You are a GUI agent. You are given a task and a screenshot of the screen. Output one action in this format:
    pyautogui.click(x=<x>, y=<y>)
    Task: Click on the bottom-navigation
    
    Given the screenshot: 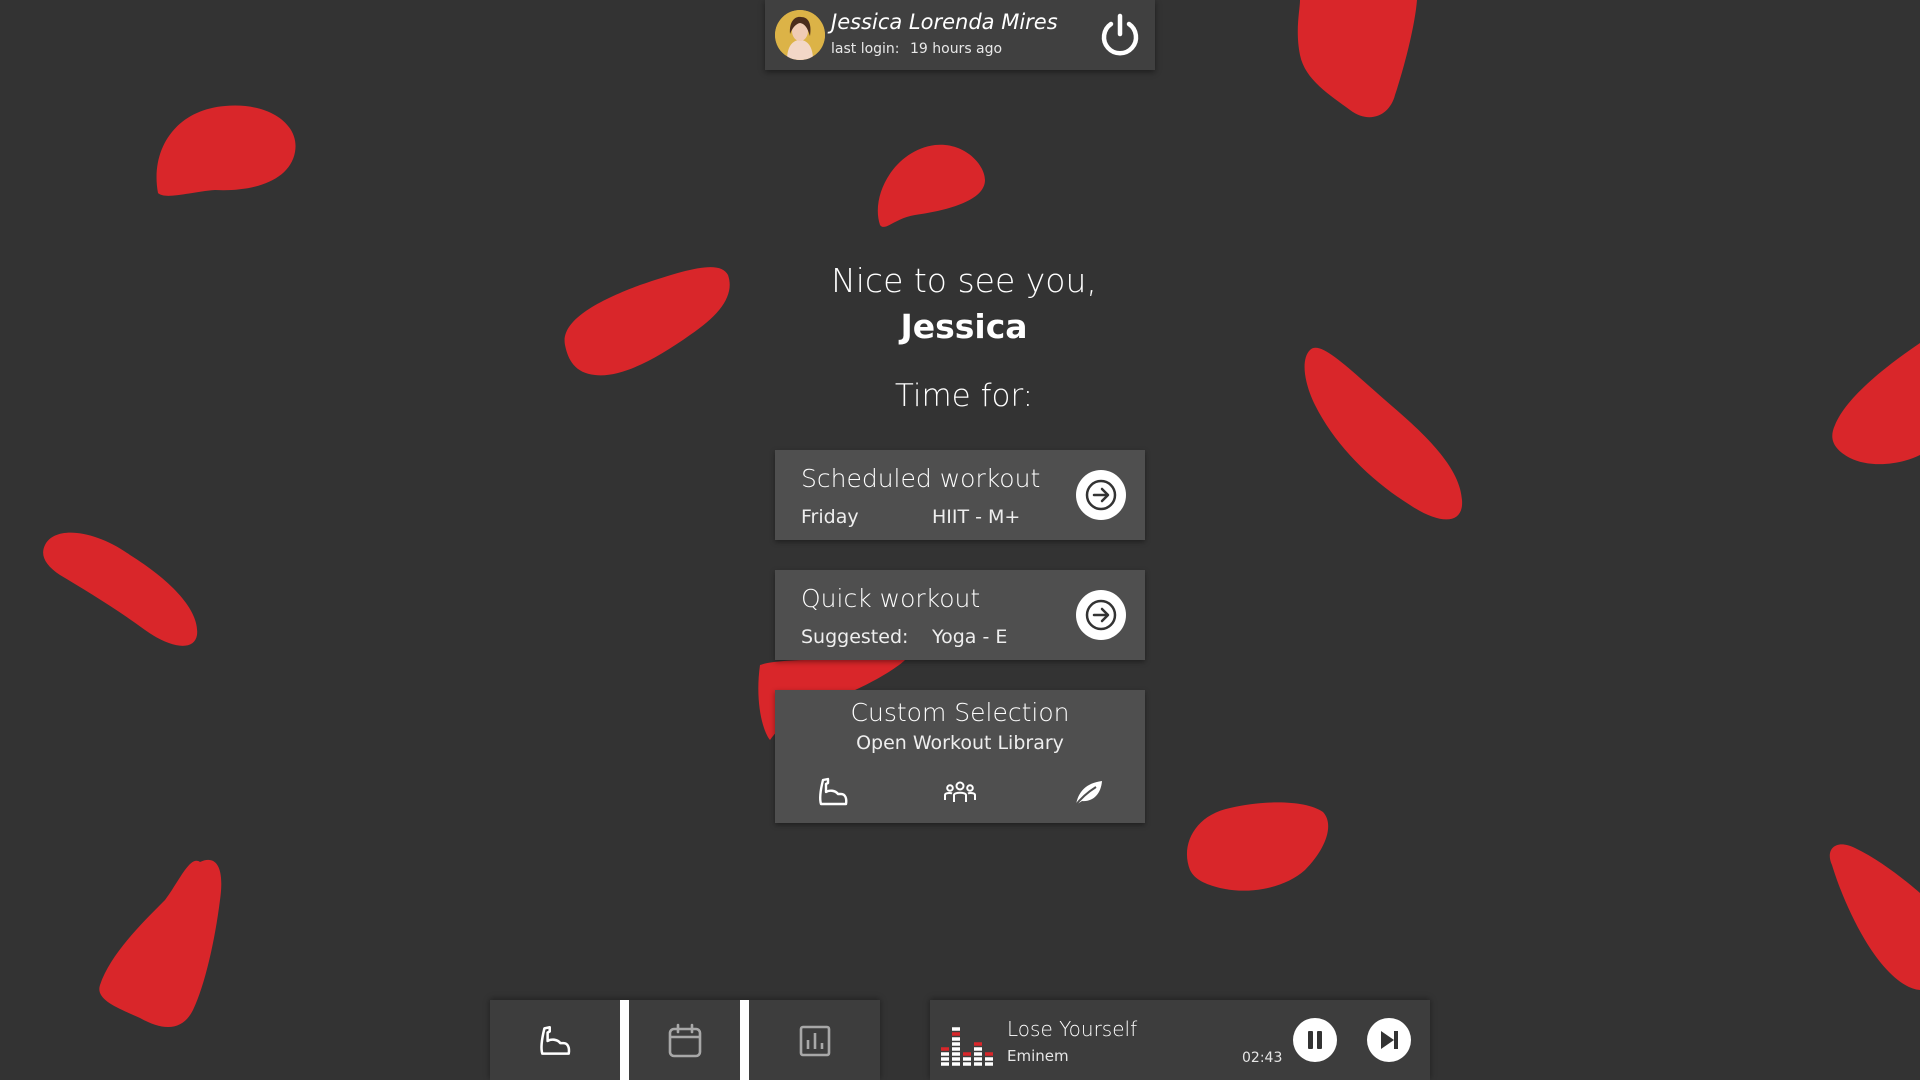 What is the action you would take?
    pyautogui.click(x=685, y=1040)
    